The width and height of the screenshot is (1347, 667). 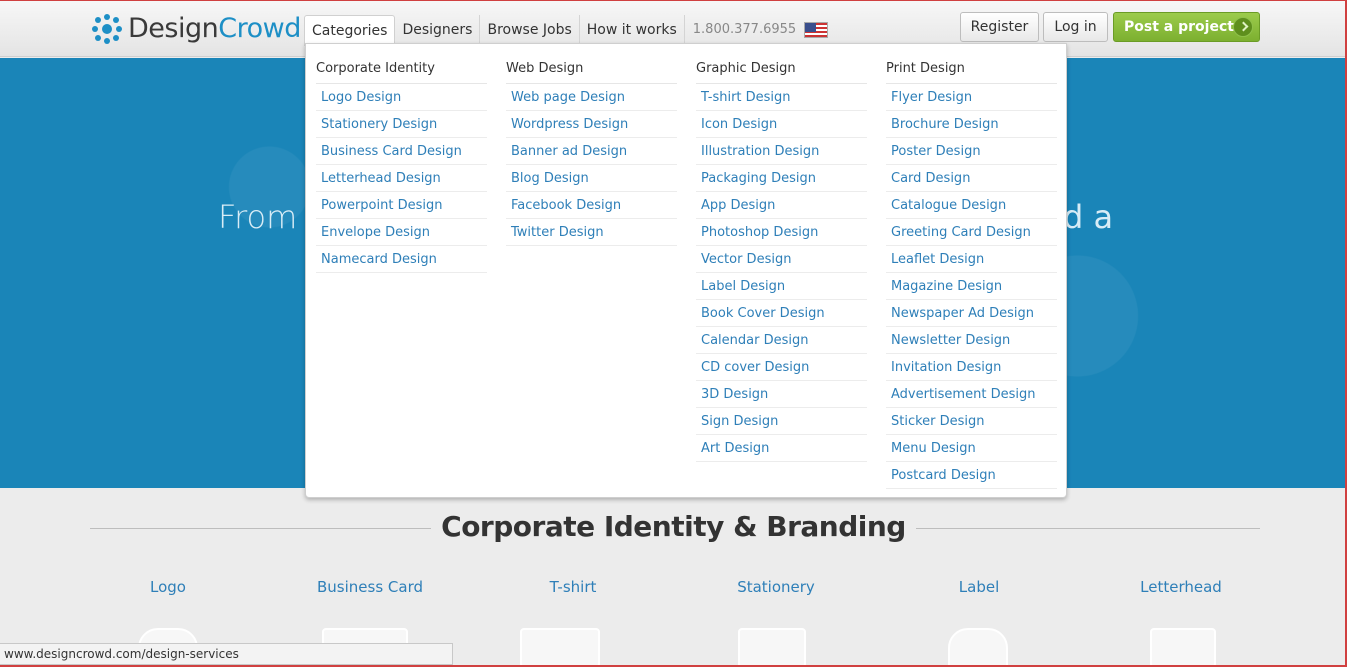 What do you see at coordinates (971, 448) in the screenshot?
I see `menu-link: Menu Design` at bounding box center [971, 448].